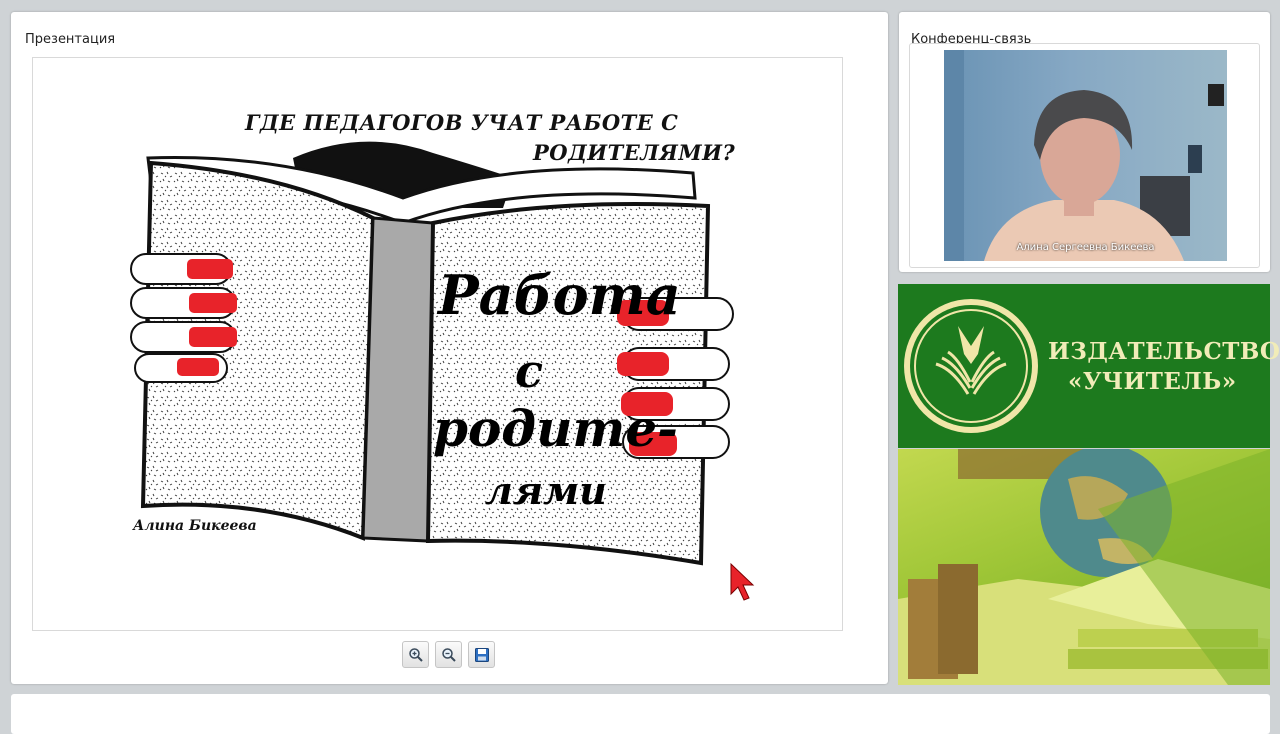  Describe the element at coordinates (195, 526) in the screenshot. I see `slide-author: Алина Бикеева` at that location.